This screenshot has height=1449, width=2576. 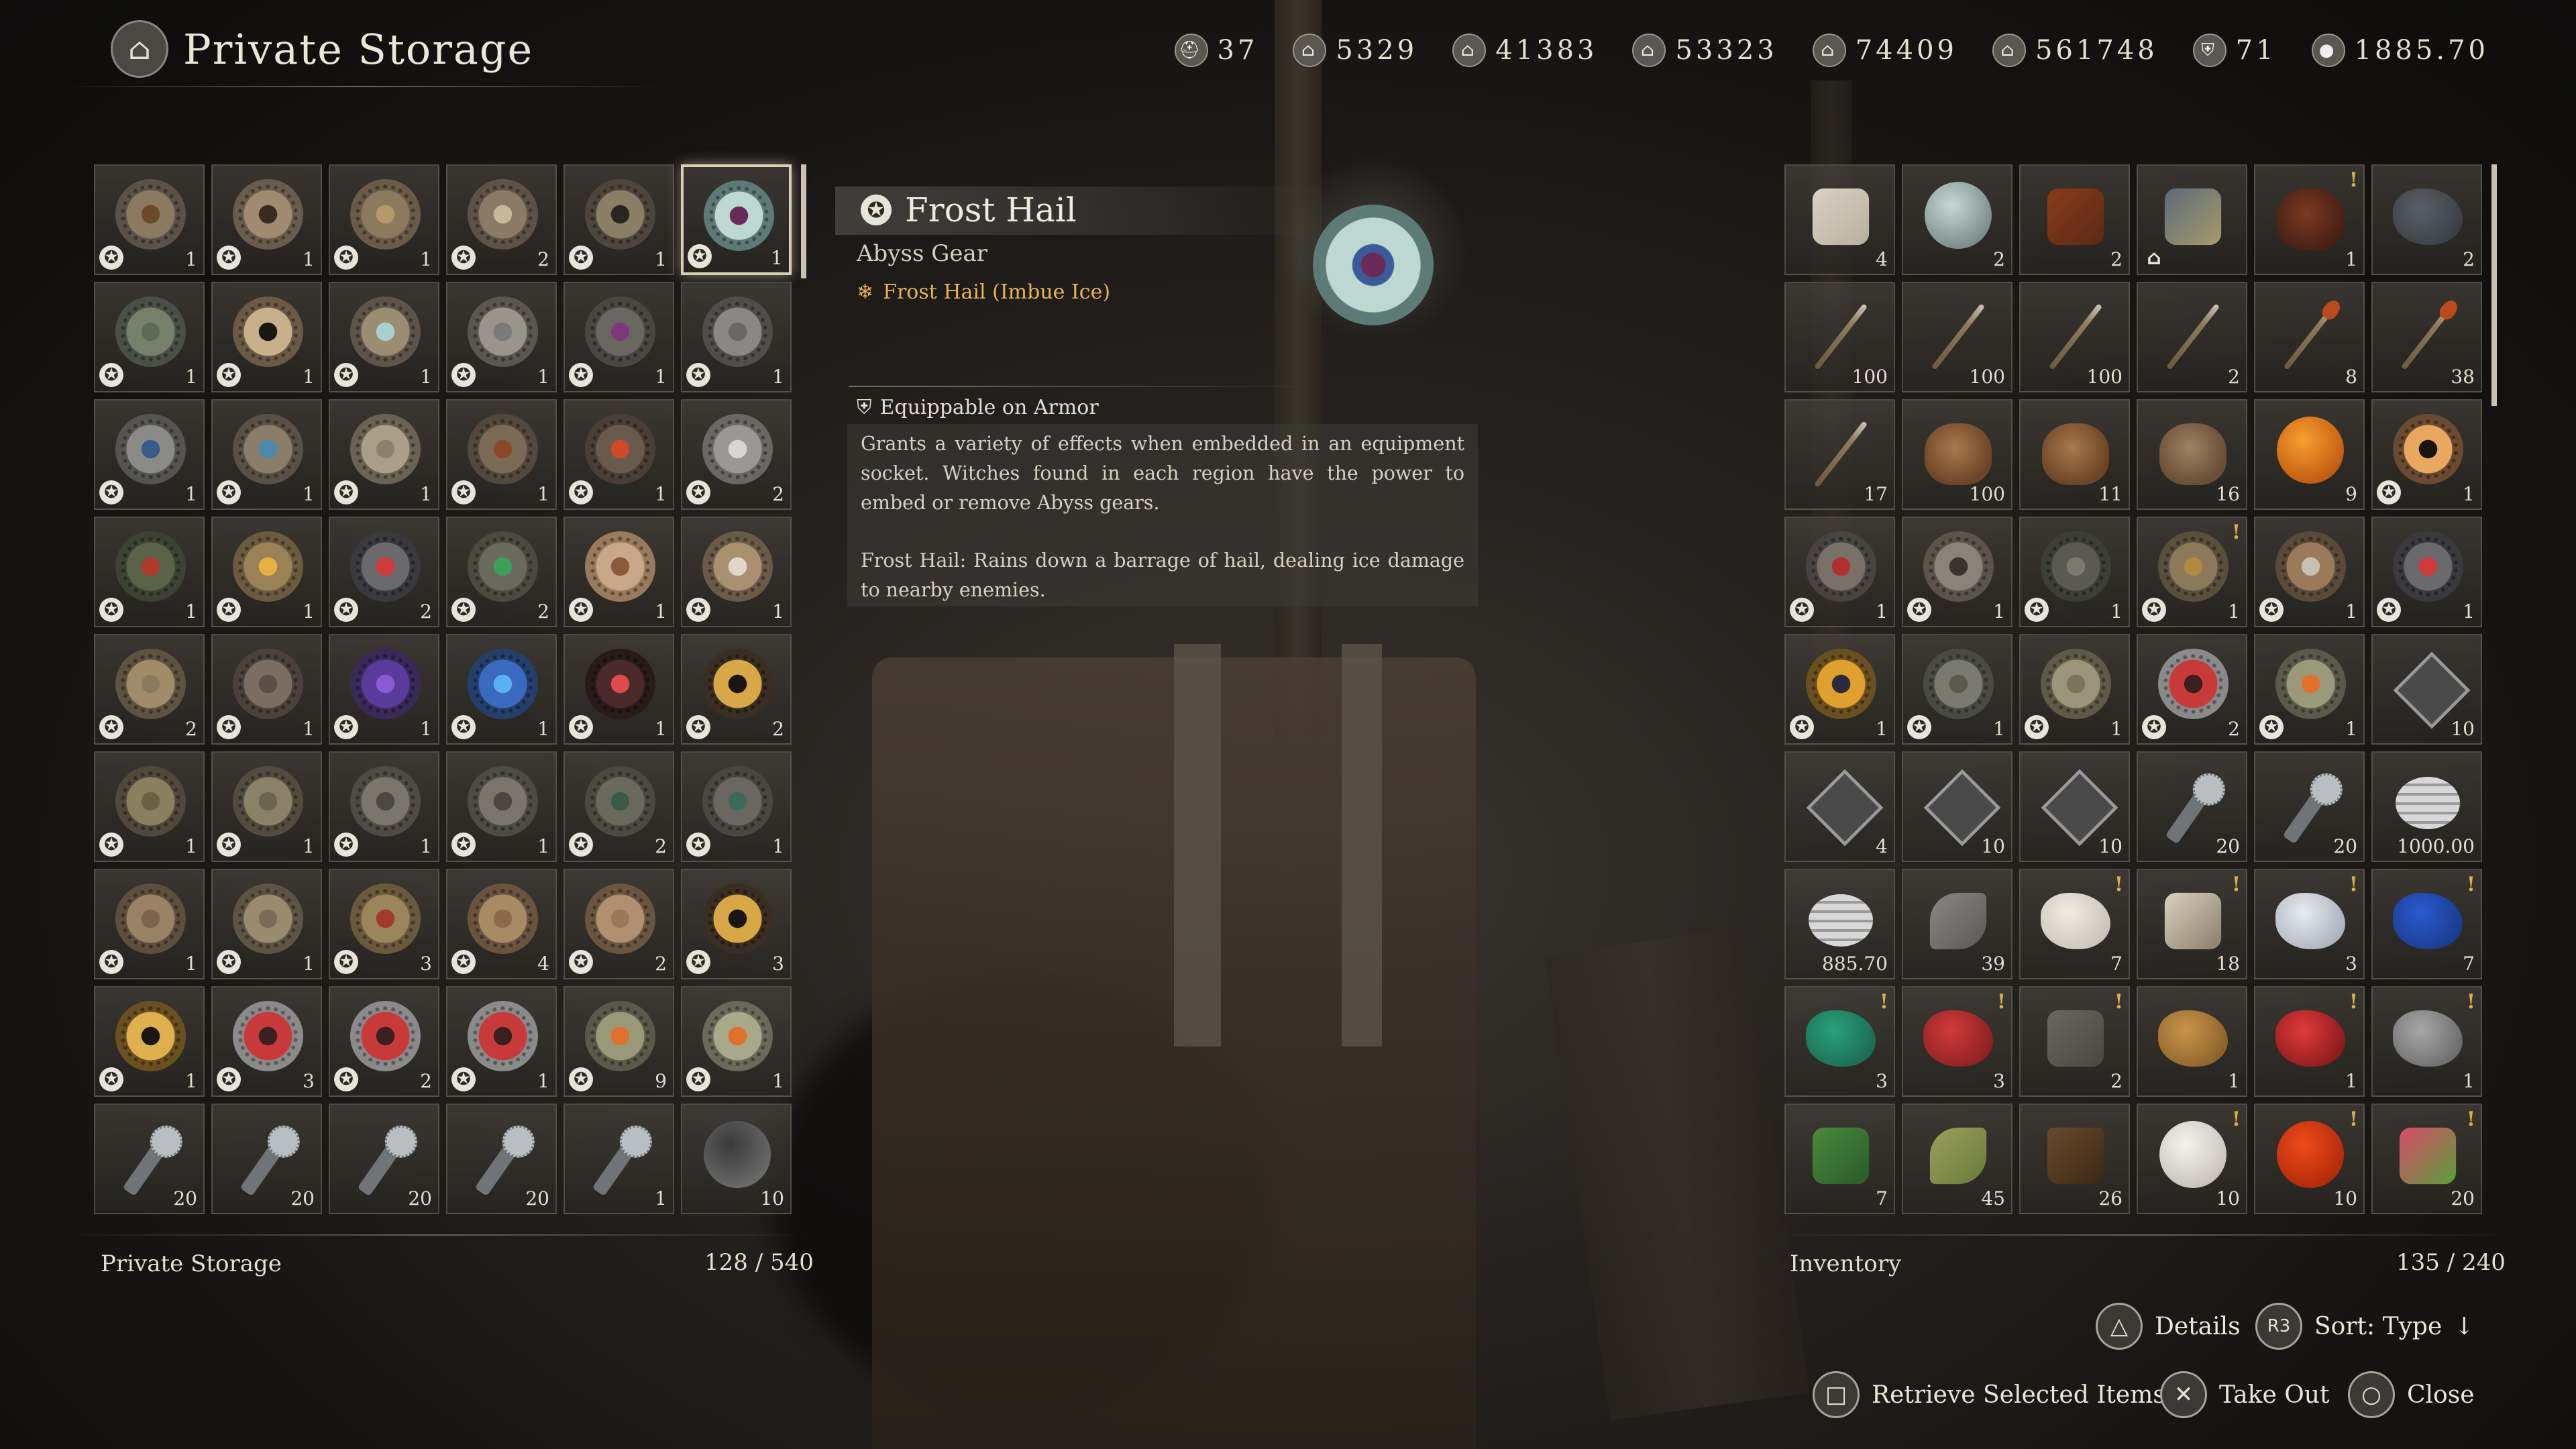 What do you see at coordinates (2192, 454) in the screenshot?
I see `inventory-slot: 16` at bounding box center [2192, 454].